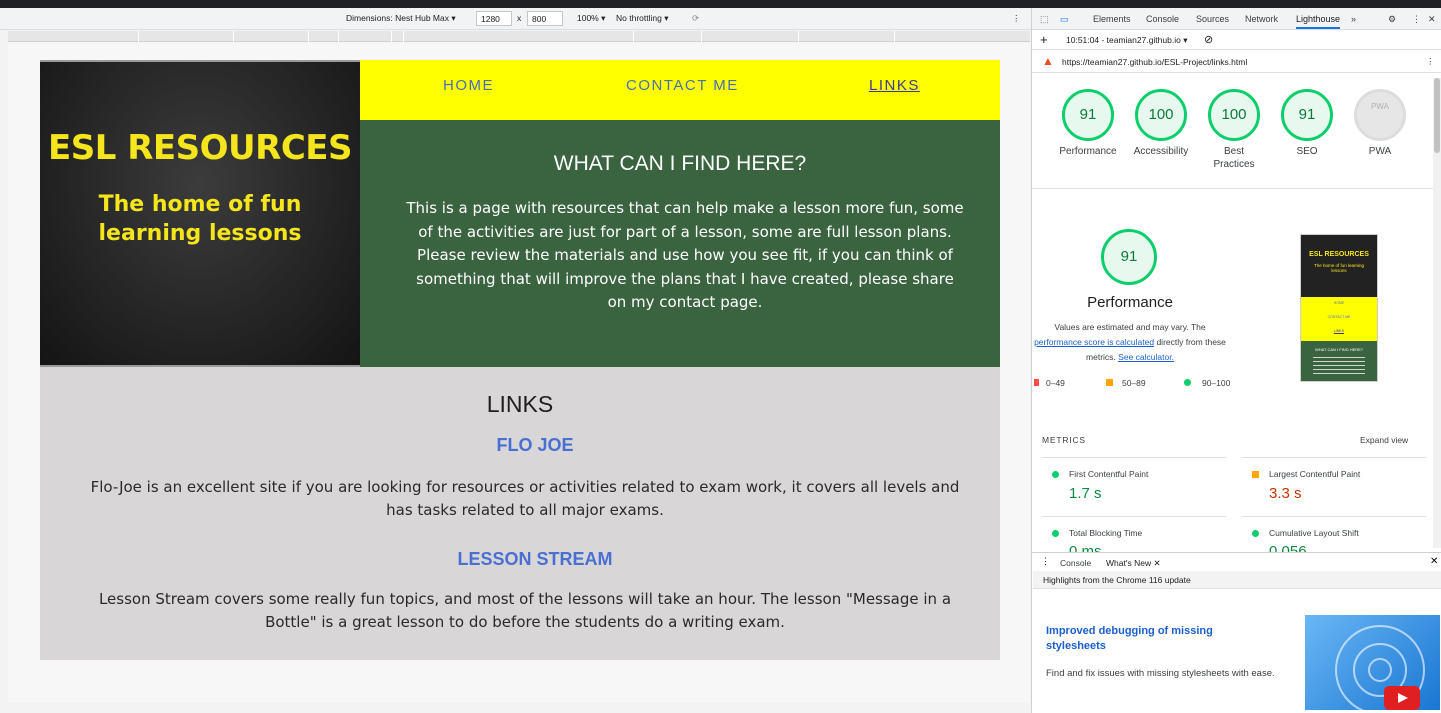  Describe the element at coordinates (1161, 115) in the screenshot. I see `accessibility-gauge: 100` at that location.